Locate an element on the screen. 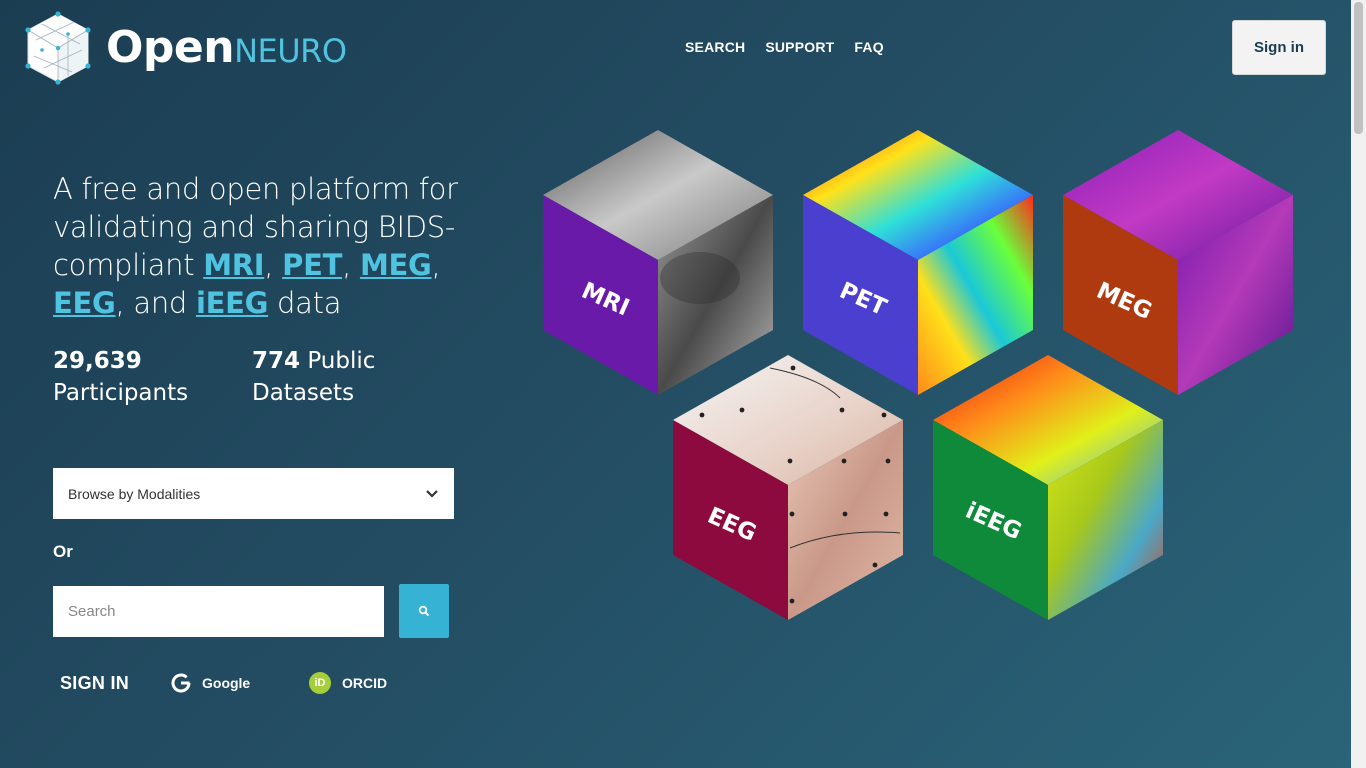 This screenshot has height=768, width=1366. openneuro-logo: OpenNEURO is located at coordinates (185, 48).